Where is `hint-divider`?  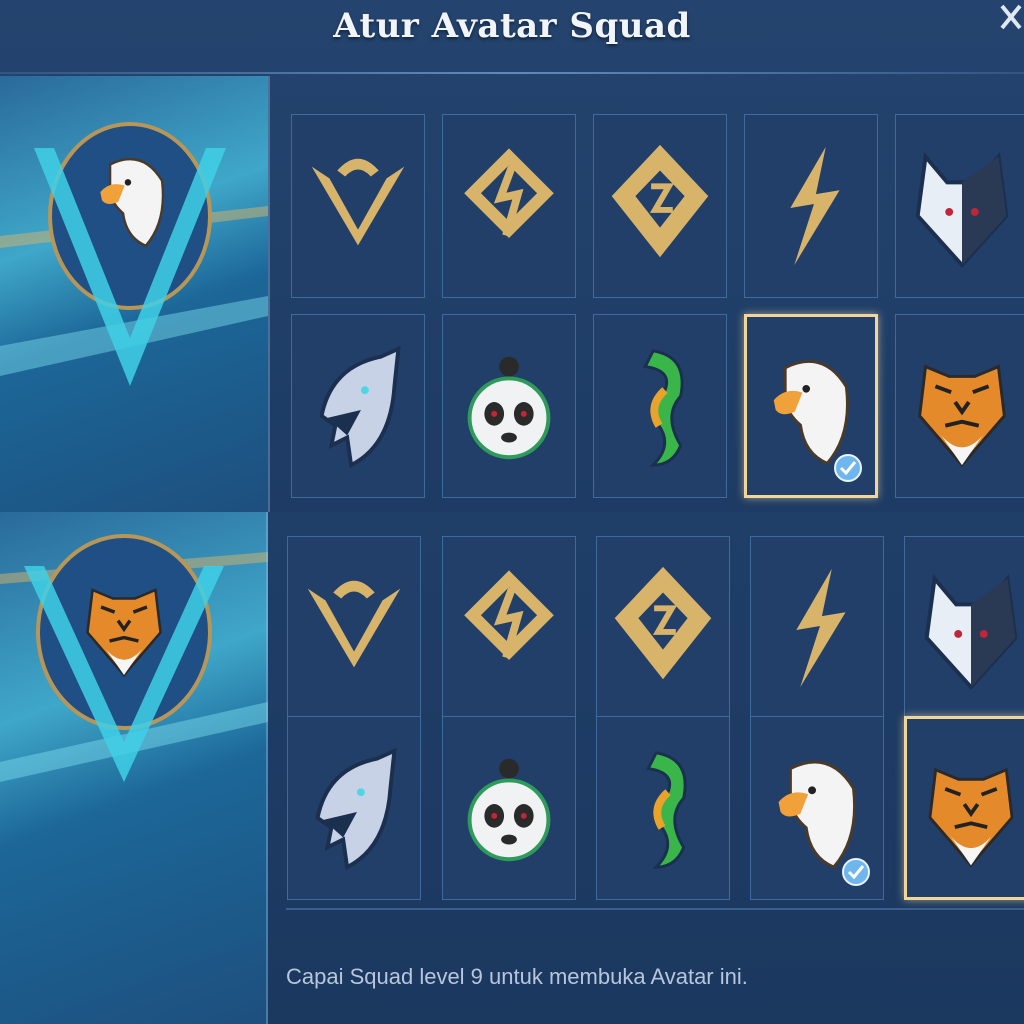
hint-divider is located at coordinates (655, 909).